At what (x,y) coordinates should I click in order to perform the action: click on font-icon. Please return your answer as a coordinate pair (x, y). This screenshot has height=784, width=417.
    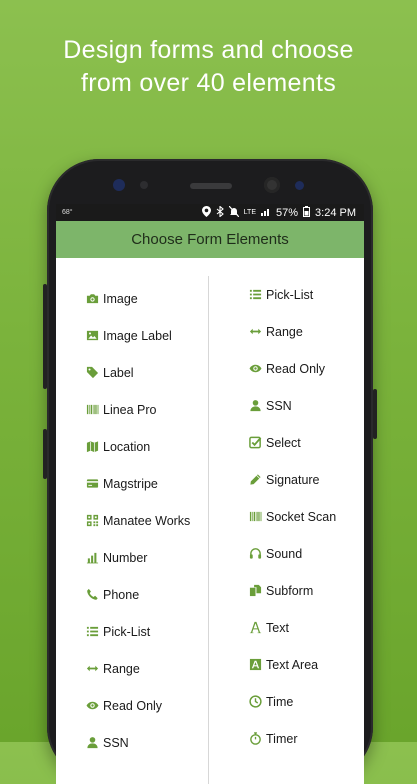
    Looking at the image, I should click on (255, 627).